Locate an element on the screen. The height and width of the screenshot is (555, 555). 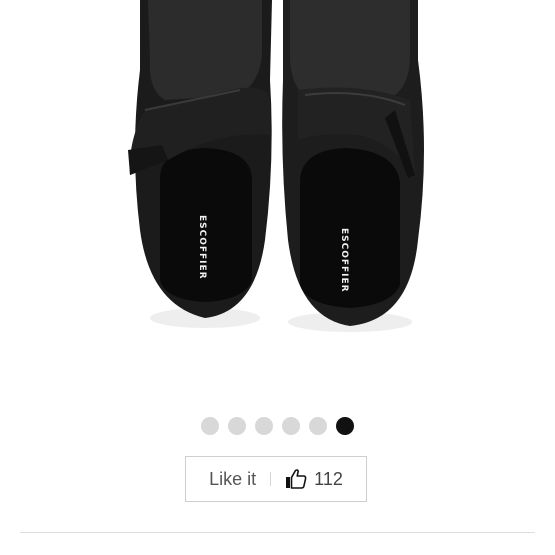
like-label: Like it is located at coordinates (233, 478).